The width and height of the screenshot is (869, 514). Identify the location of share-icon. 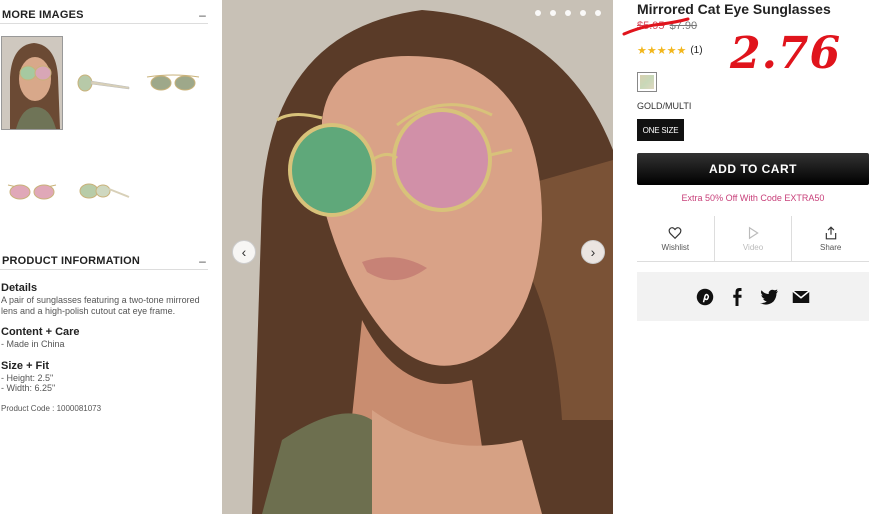
(830, 232).